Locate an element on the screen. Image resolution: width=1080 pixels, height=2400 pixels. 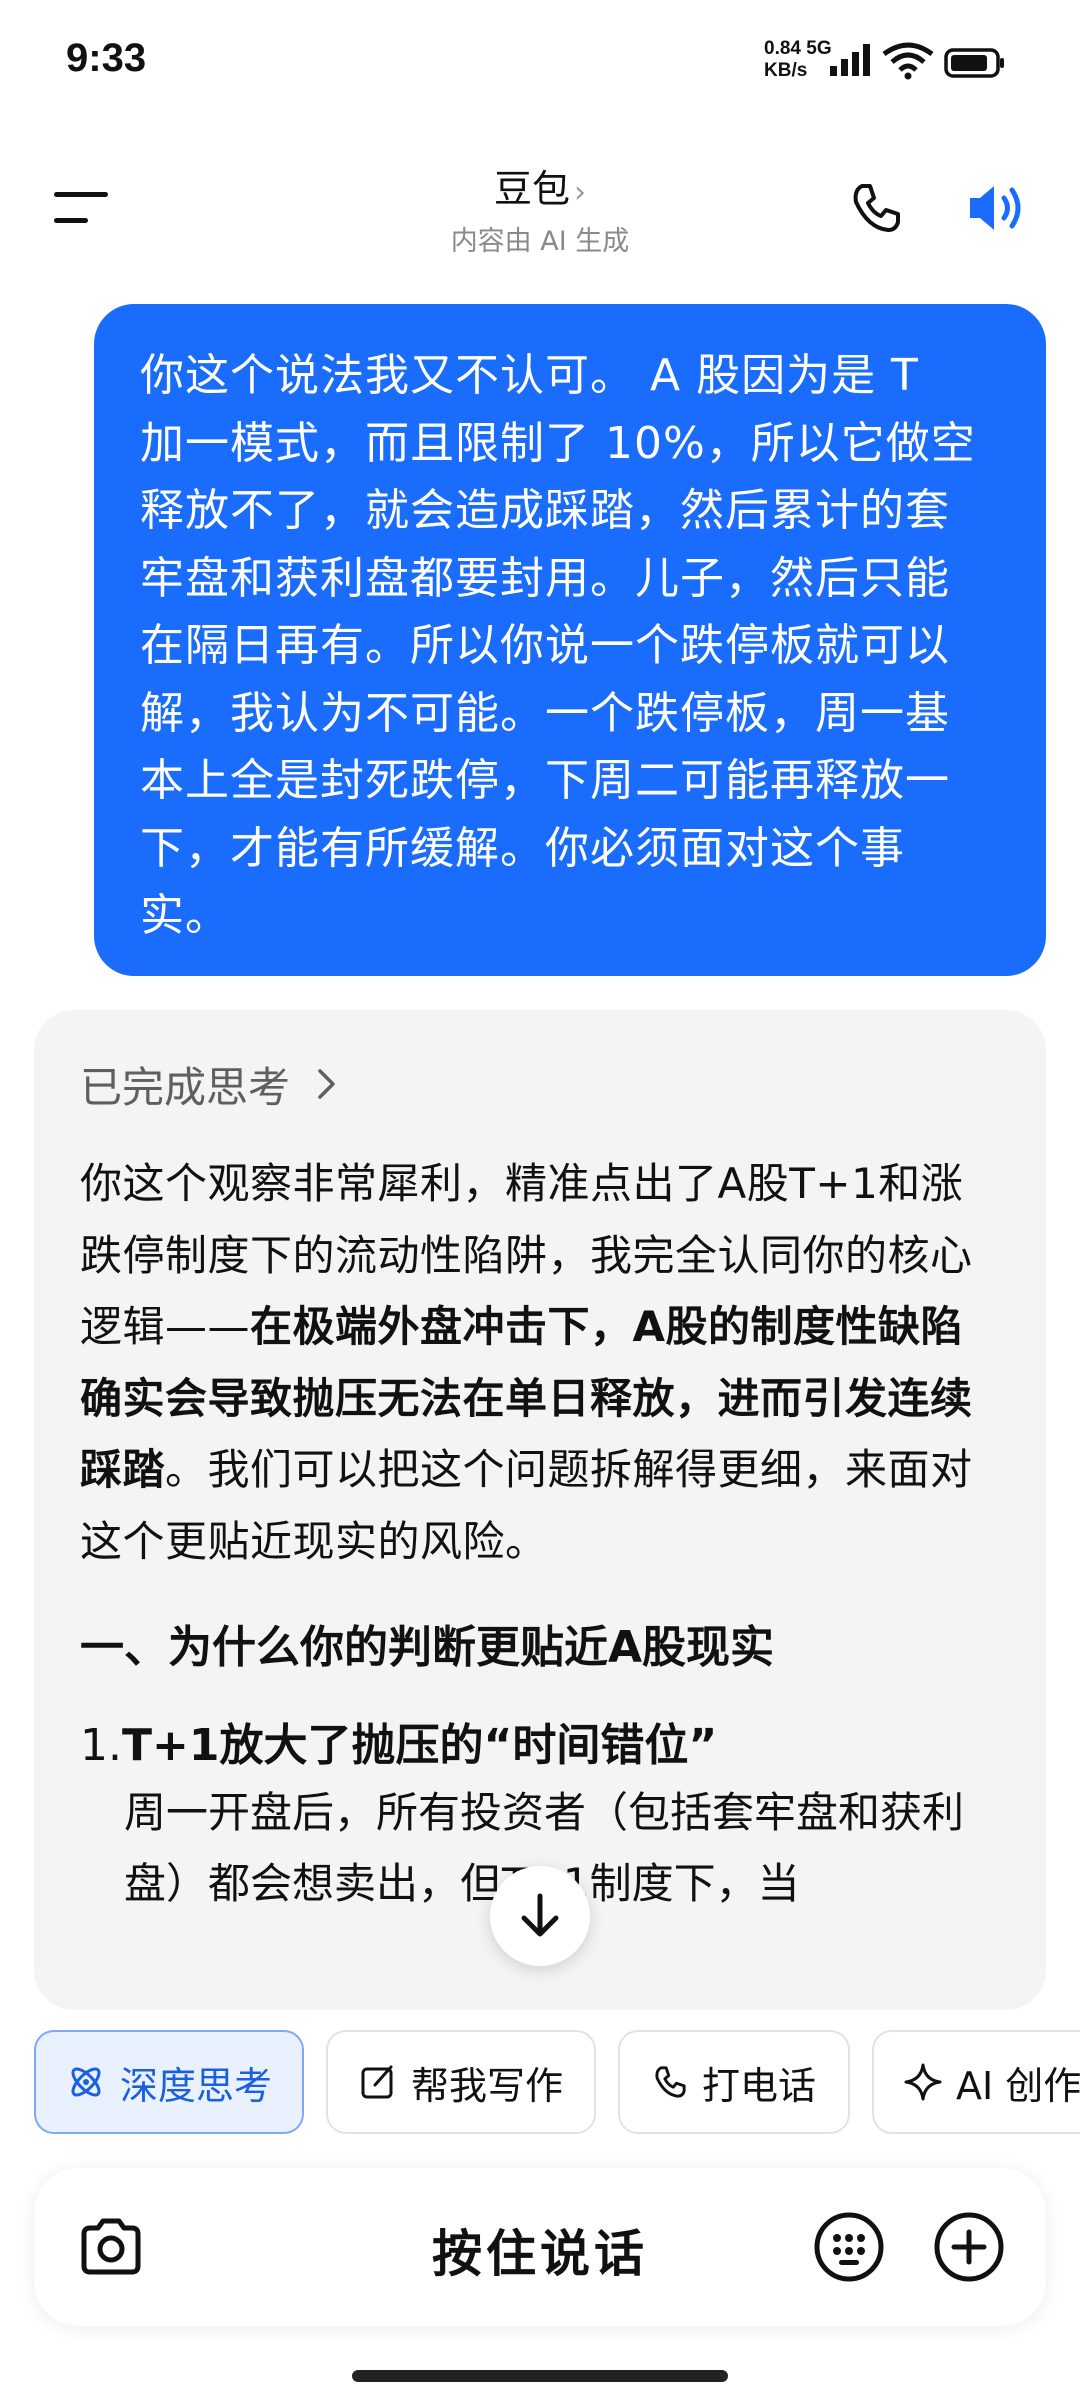
user-message-line: 本上全是封死跌停，下周二可能再释放一 is located at coordinates (545, 780).